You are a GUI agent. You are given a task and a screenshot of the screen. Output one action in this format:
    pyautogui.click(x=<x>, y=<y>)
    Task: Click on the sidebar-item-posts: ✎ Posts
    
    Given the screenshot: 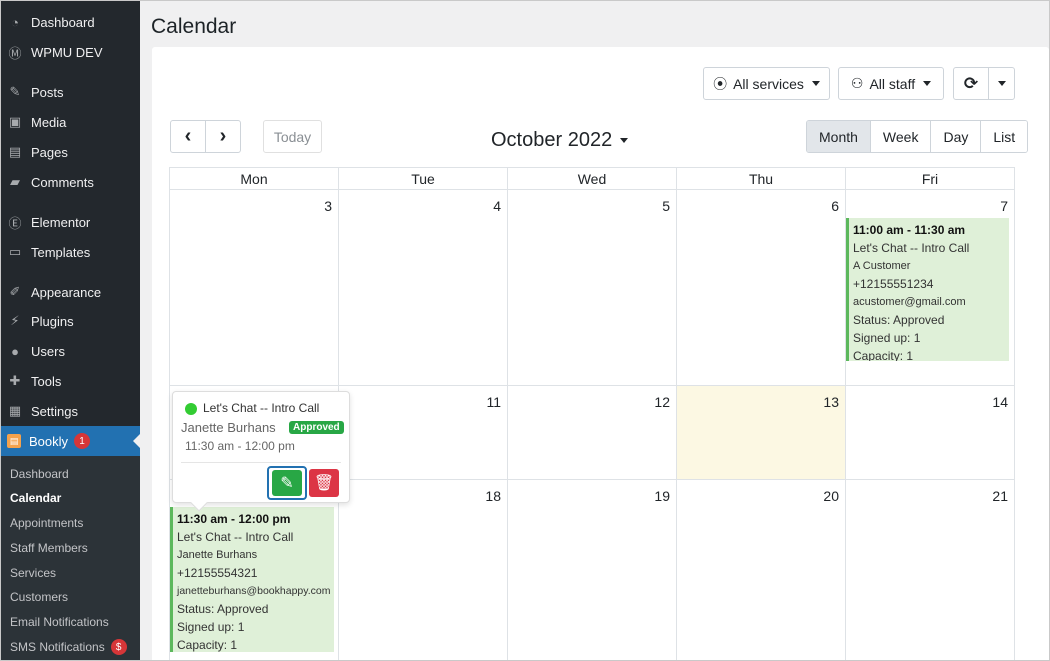 What is the action you would take?
    pyautogui.click(x=70, y=92)
    